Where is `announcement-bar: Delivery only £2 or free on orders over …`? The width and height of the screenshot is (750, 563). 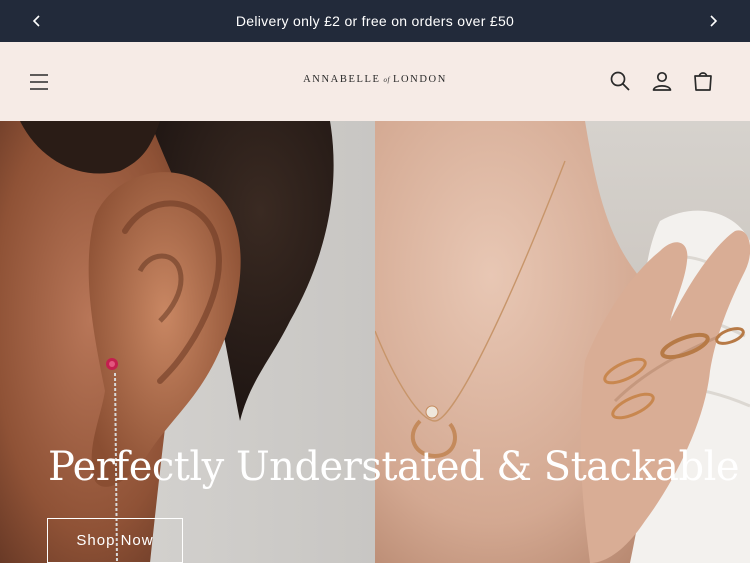 announcement-bar: Delivery only £2 or free on orders over … is located at coordinates (375, 21).